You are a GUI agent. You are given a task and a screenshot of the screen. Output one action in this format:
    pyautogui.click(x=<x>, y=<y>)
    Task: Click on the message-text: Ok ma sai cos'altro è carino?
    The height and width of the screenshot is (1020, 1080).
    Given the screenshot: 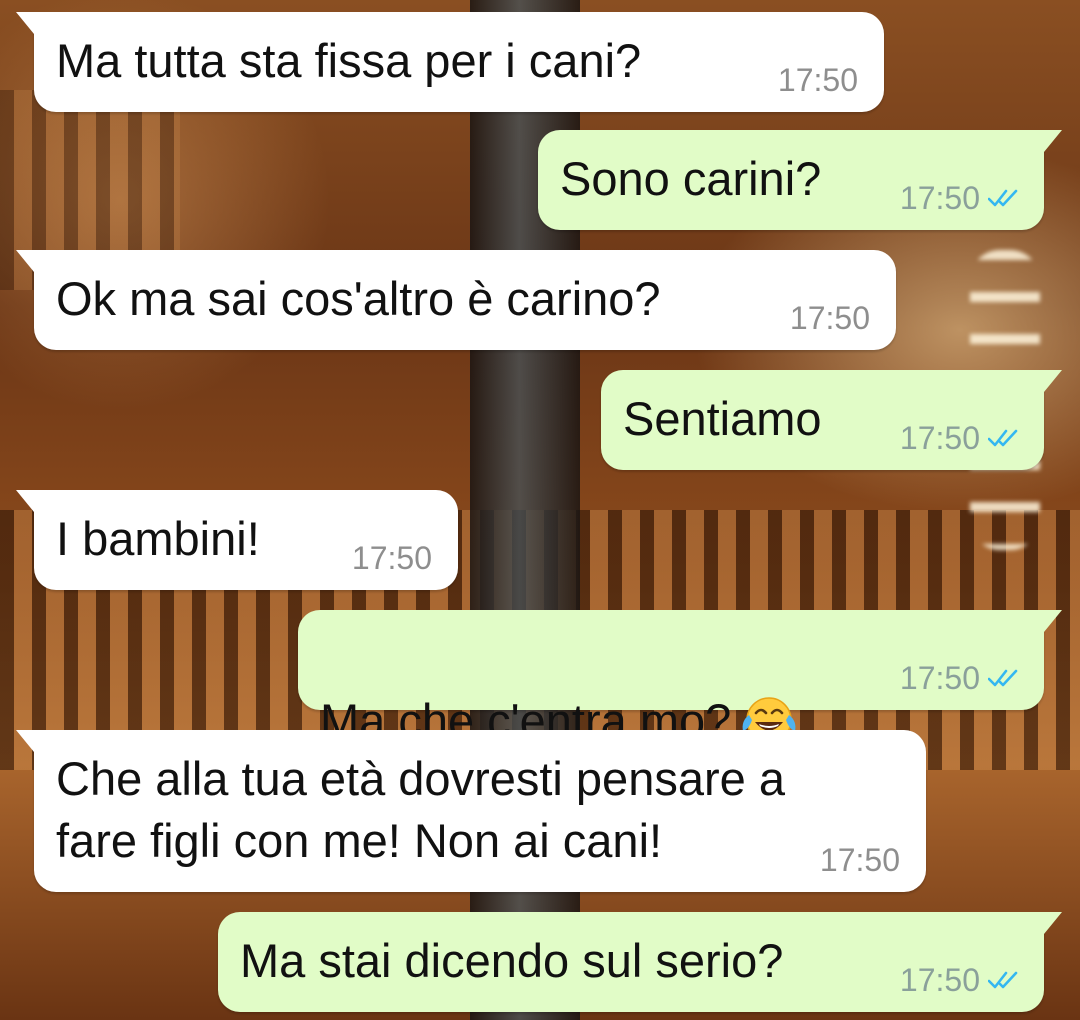 What is the action you would take?
    pyautogui.click(x=358, y=298)
    